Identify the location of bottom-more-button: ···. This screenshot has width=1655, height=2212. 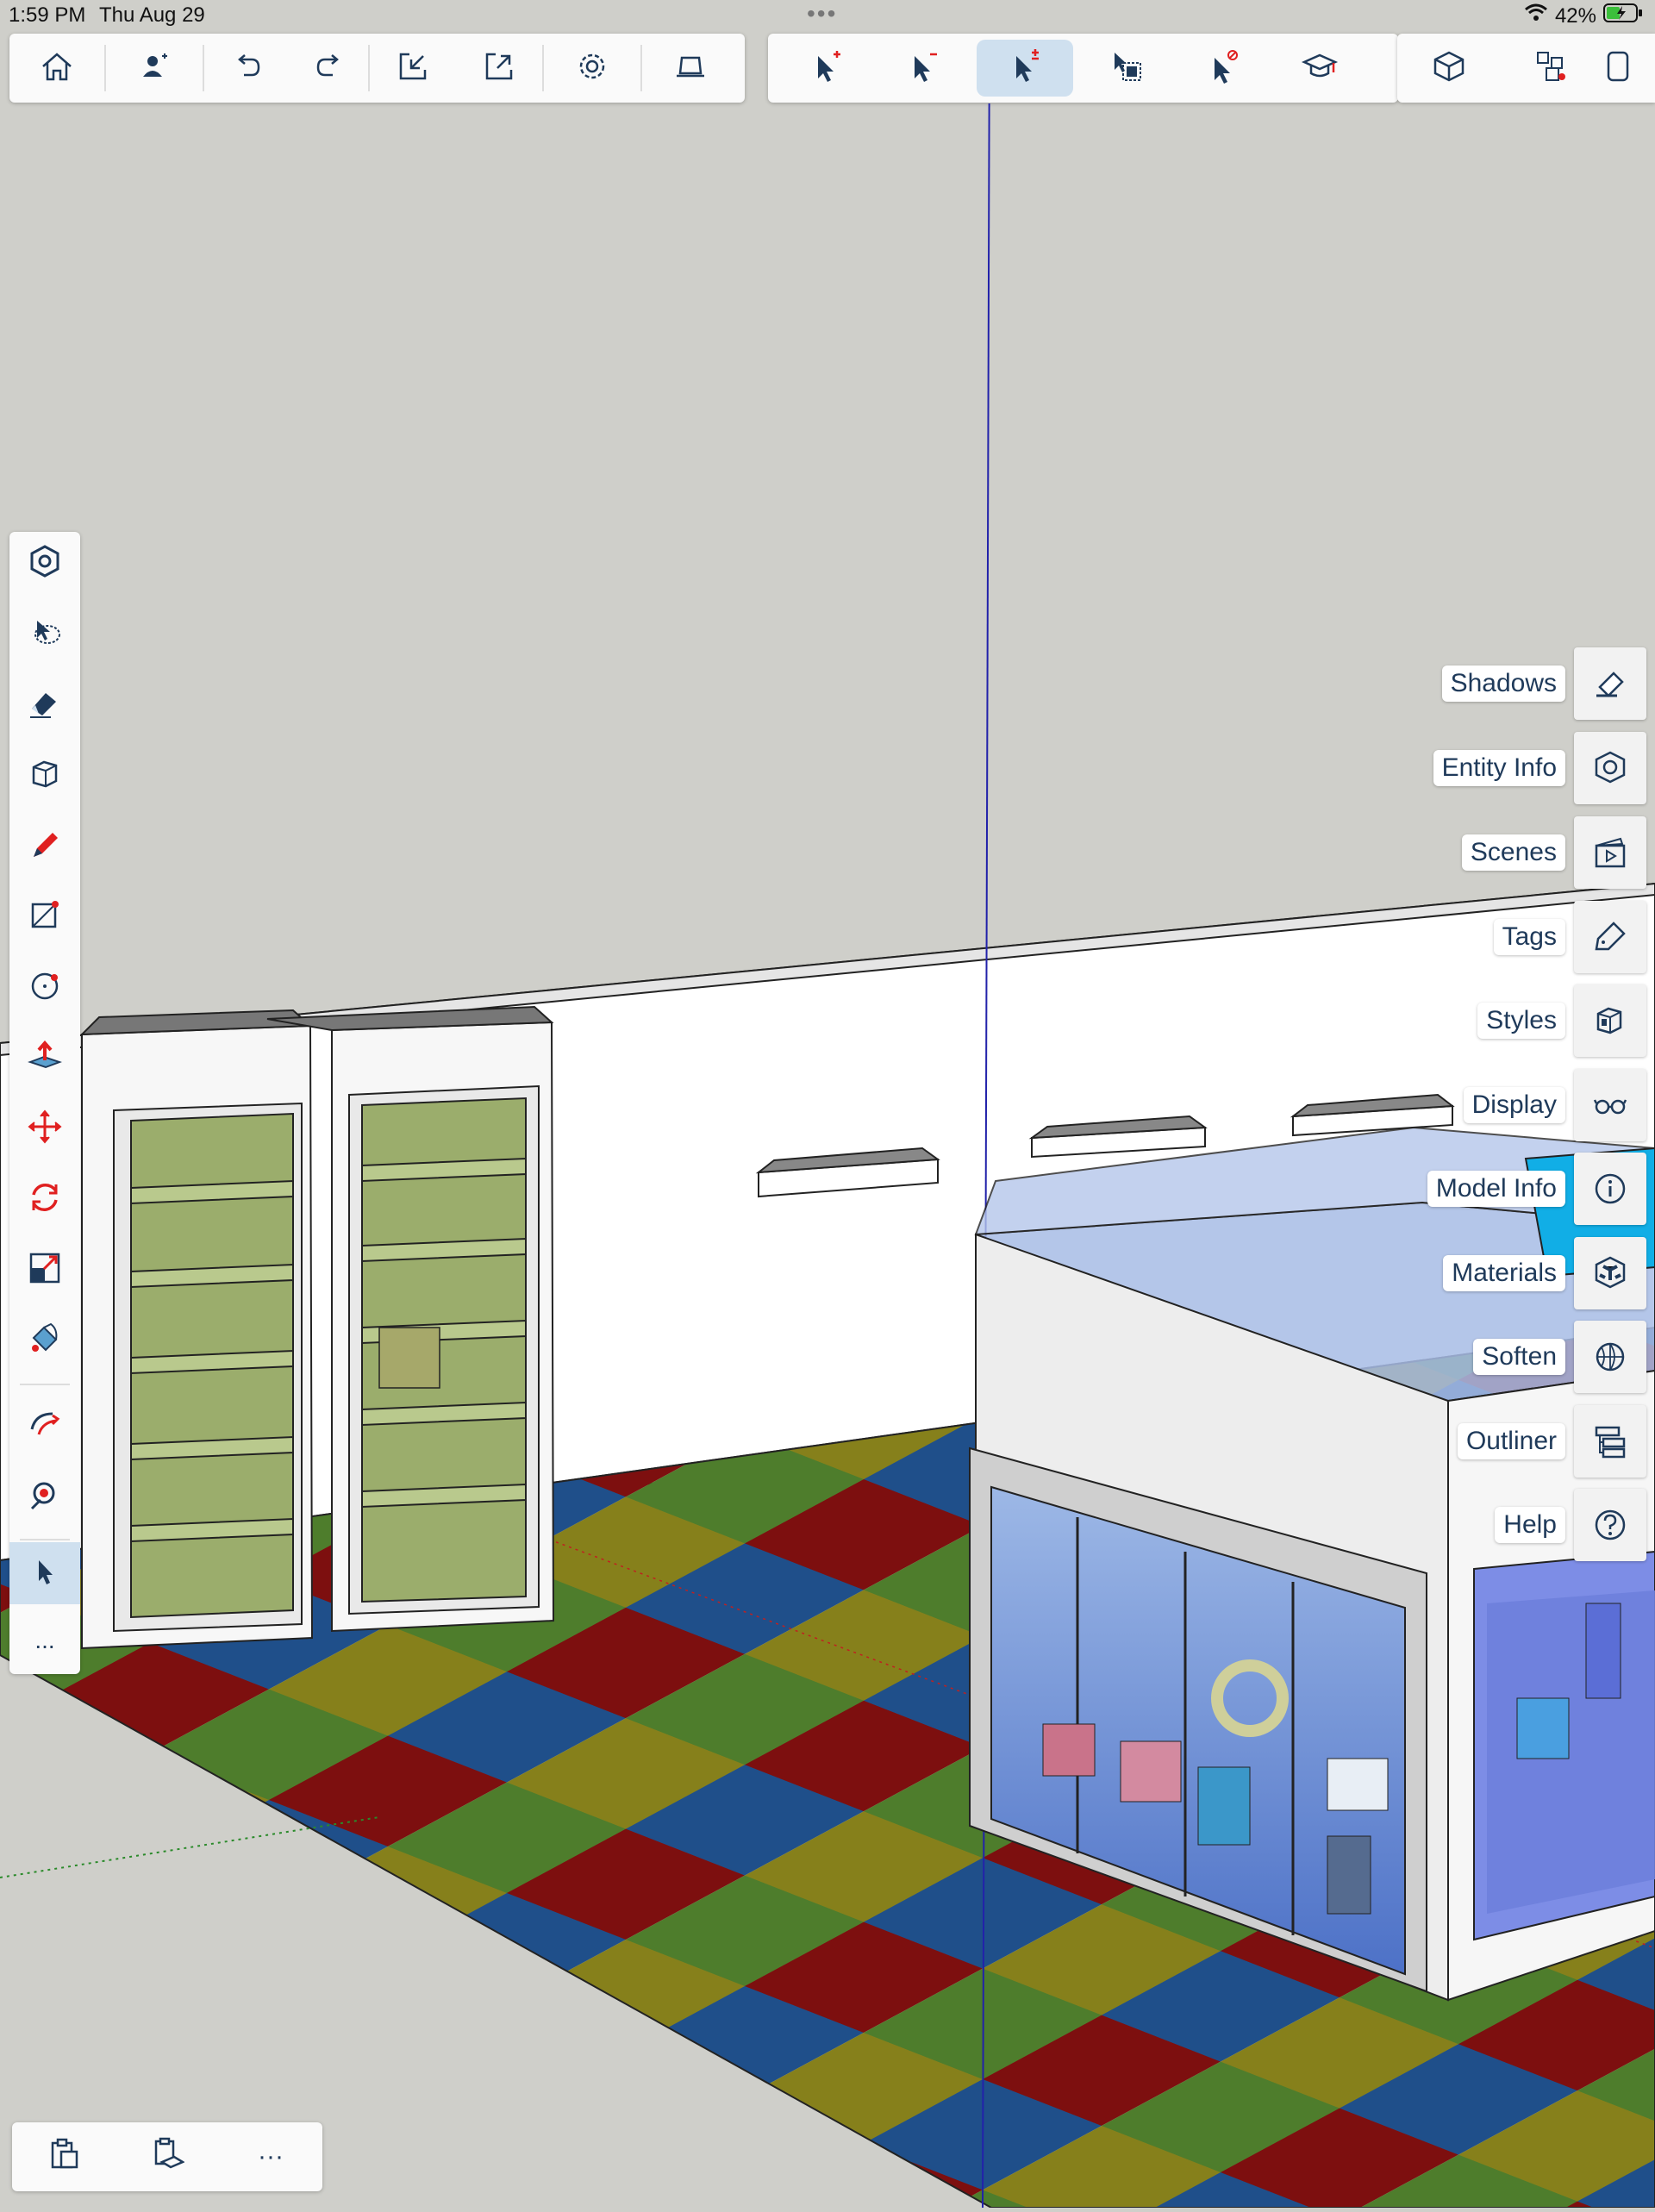
(271, 2156).